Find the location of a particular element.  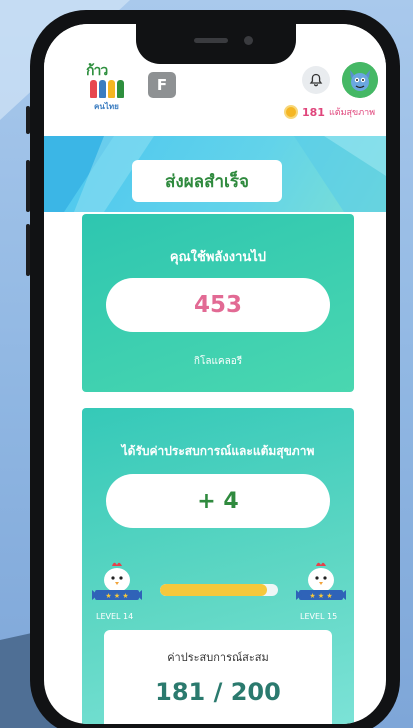

points-value: 181 is located at coordinates (313, 112).